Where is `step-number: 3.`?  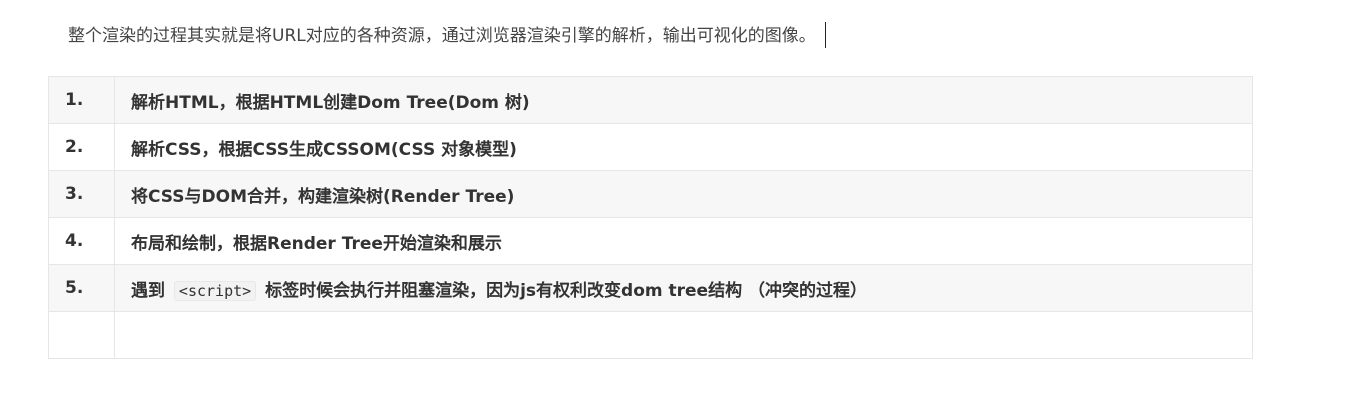 step-number: 3. is located at coordinates (81, 194).